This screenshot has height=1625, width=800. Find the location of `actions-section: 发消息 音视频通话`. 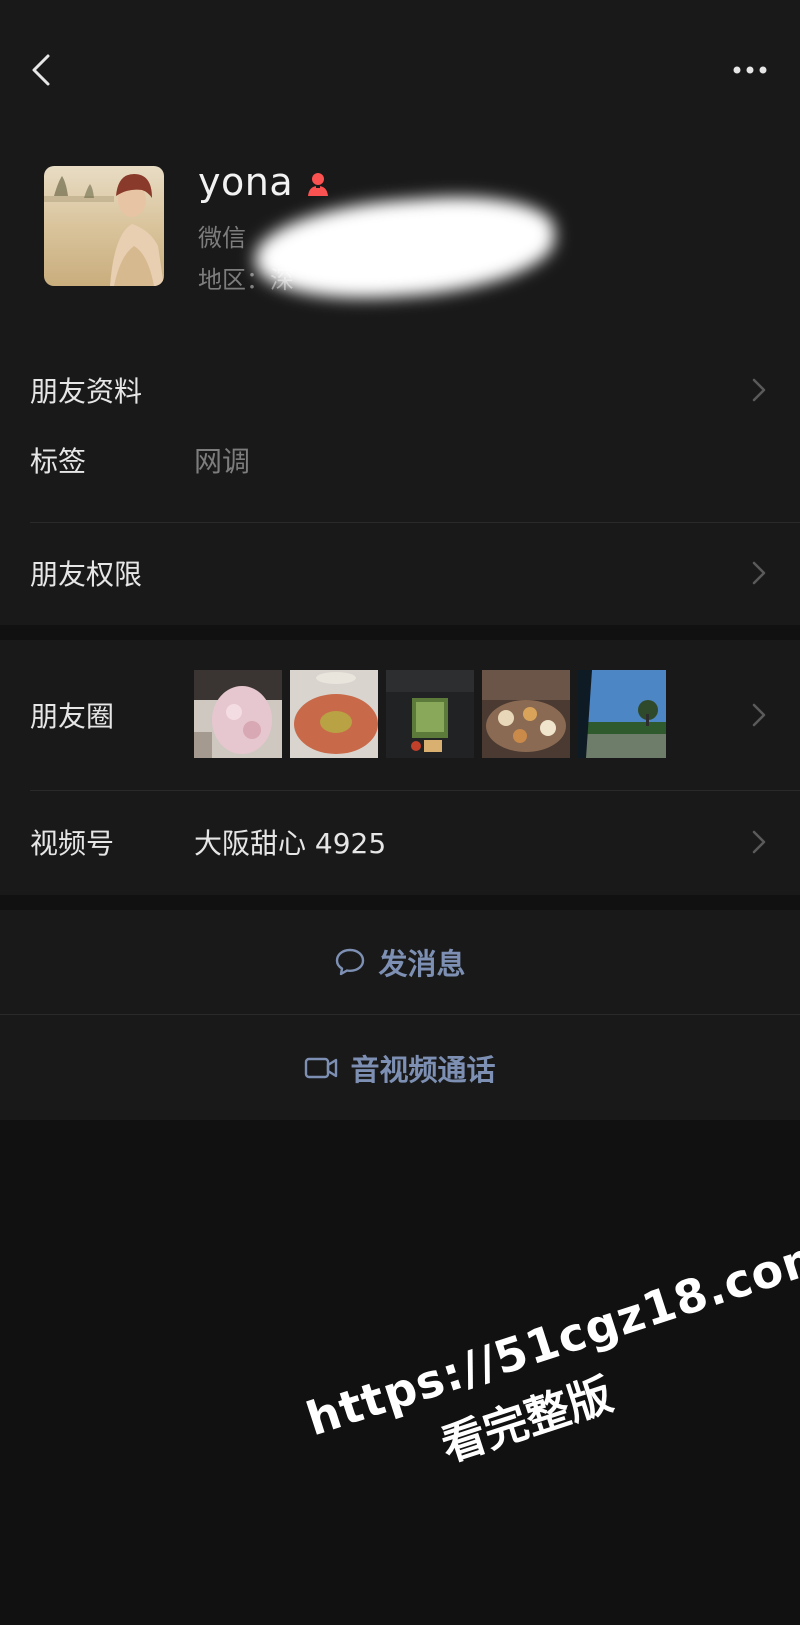

actions-section: 发消息 音视频通话 is located at coordinates (400, 1015).